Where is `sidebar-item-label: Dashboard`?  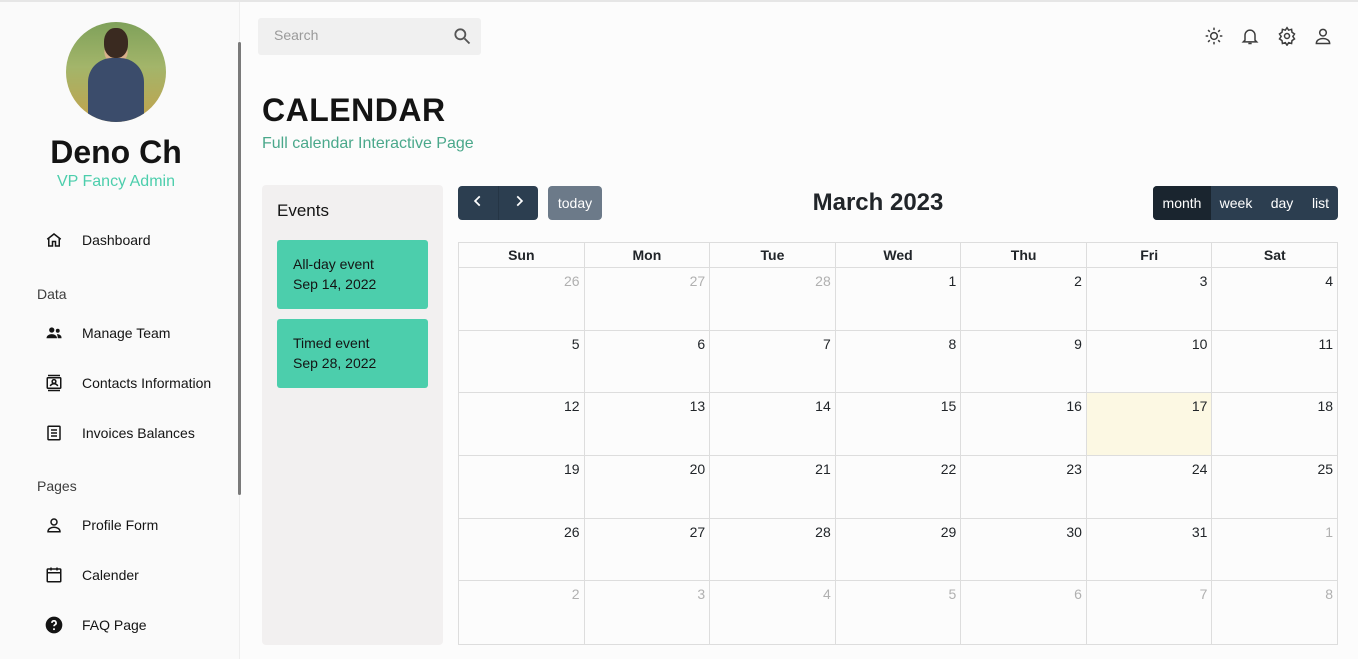
sidebar-item-label: Dashboard is located at coordinates (116, 240).